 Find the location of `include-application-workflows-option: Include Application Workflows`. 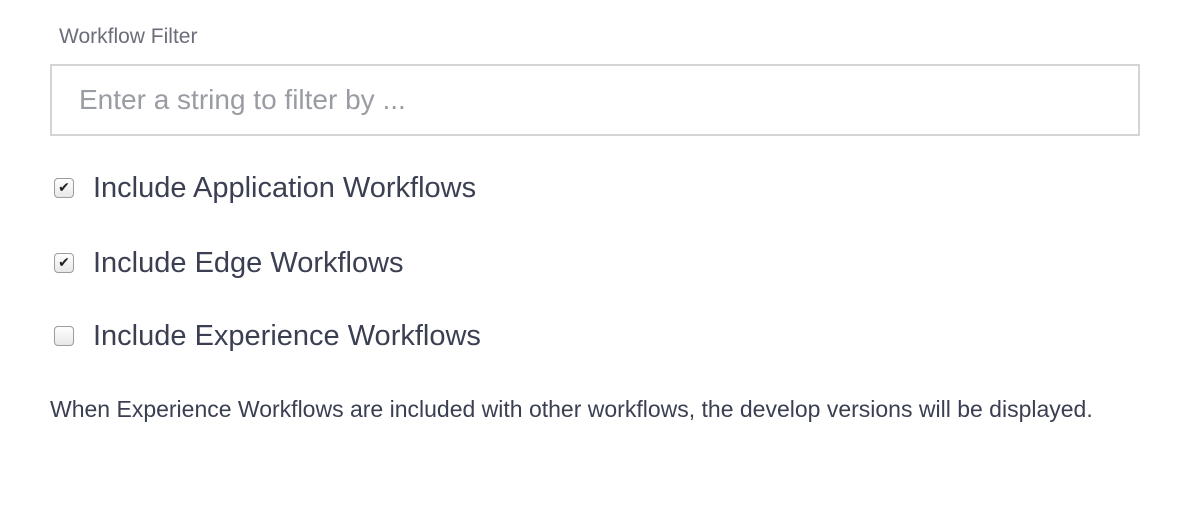

include-application-workflows-option: Include Application Workflows is located at coordinates (265, 188).